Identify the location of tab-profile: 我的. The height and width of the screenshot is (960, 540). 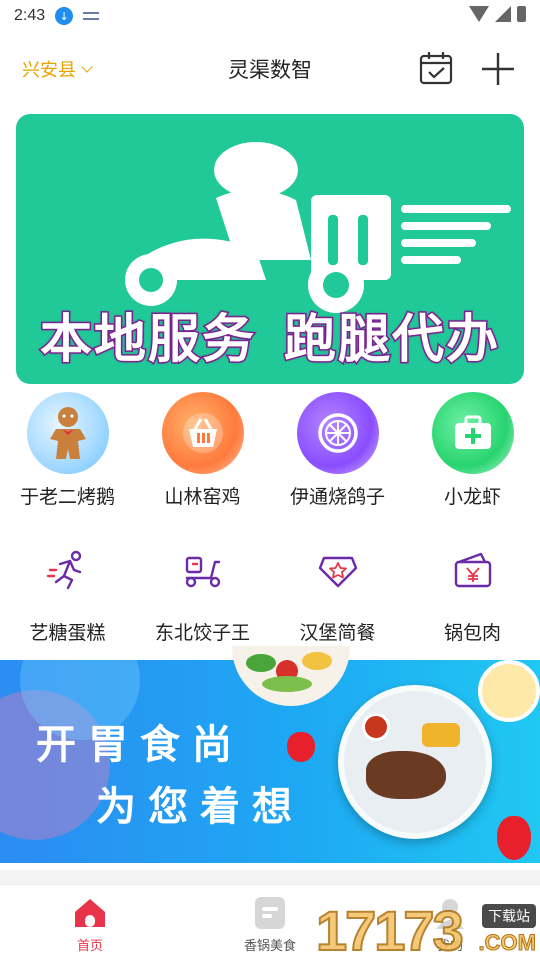
(450, 922).